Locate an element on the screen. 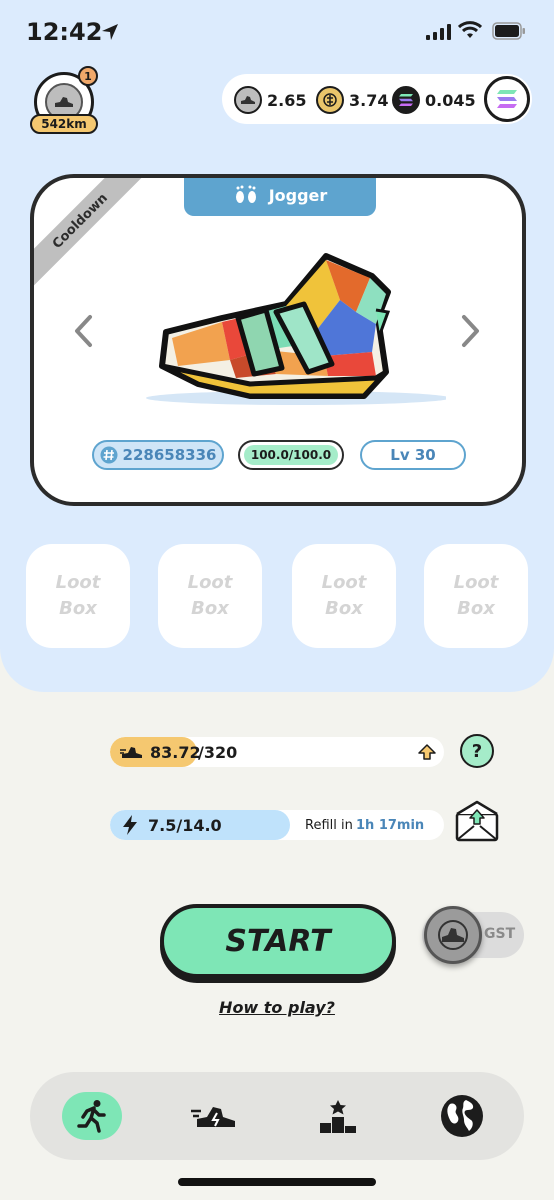 The width and height of the screenshot is (554, 1200). mileage-max: /320 is located at coordinates (218, 752).